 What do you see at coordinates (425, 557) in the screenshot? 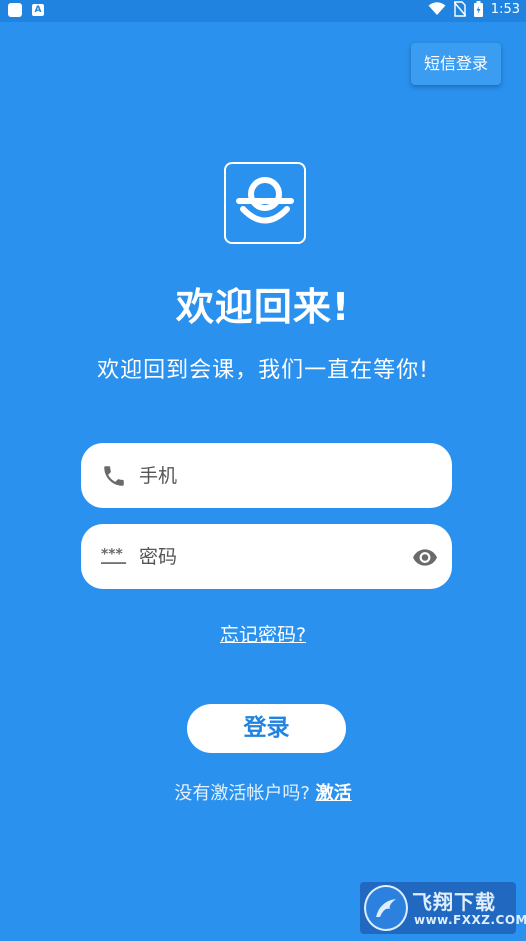
I see `eye-icon` at bounding box center [425, 557].